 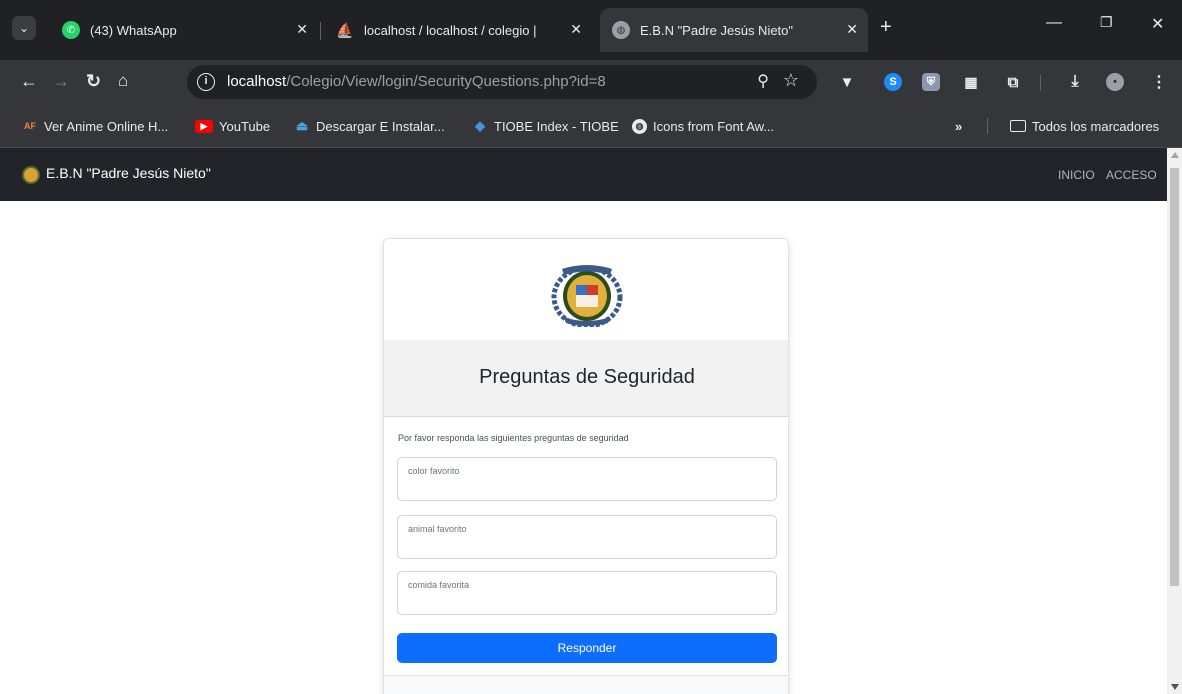 I want to click on navbar-brand: E.B.N "Padre Jesús Nieto", so click(x=128, y=173).